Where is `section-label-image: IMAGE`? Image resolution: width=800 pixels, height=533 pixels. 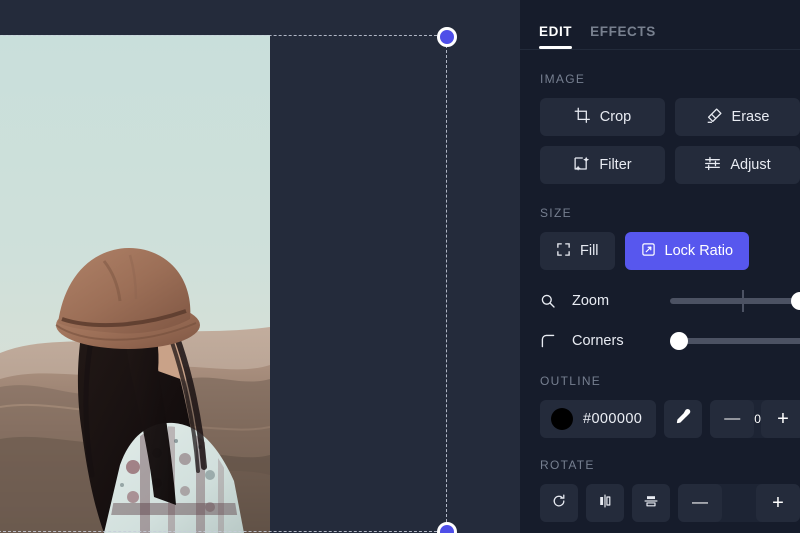 section-label-image: IMAGE is located at coordinates (563, 79).